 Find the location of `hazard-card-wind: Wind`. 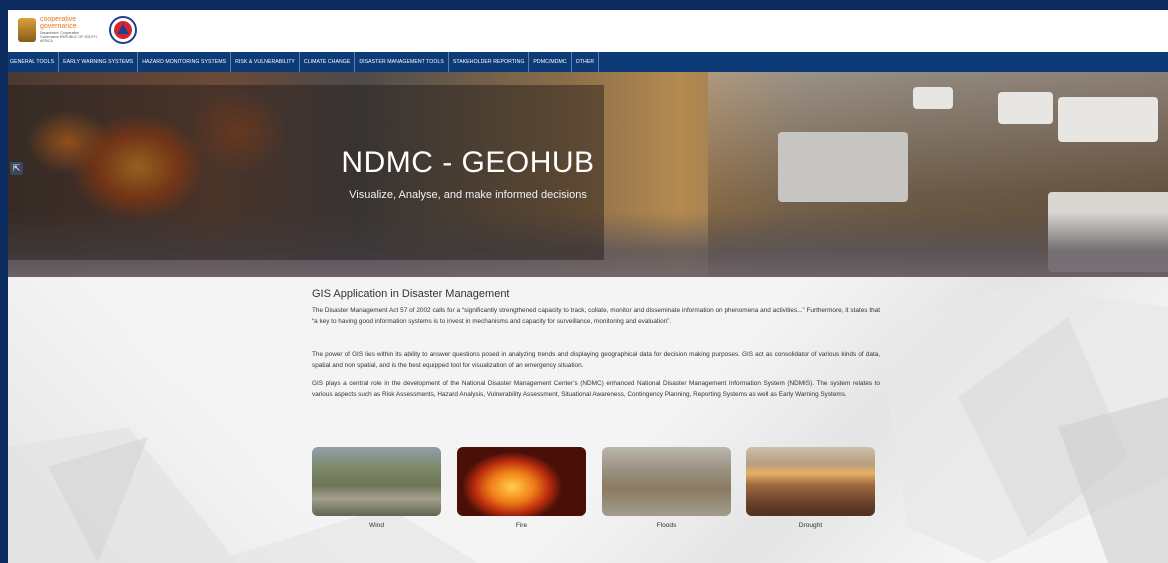

hazard-card-wind: Wind is located at coordinates (376, 488).